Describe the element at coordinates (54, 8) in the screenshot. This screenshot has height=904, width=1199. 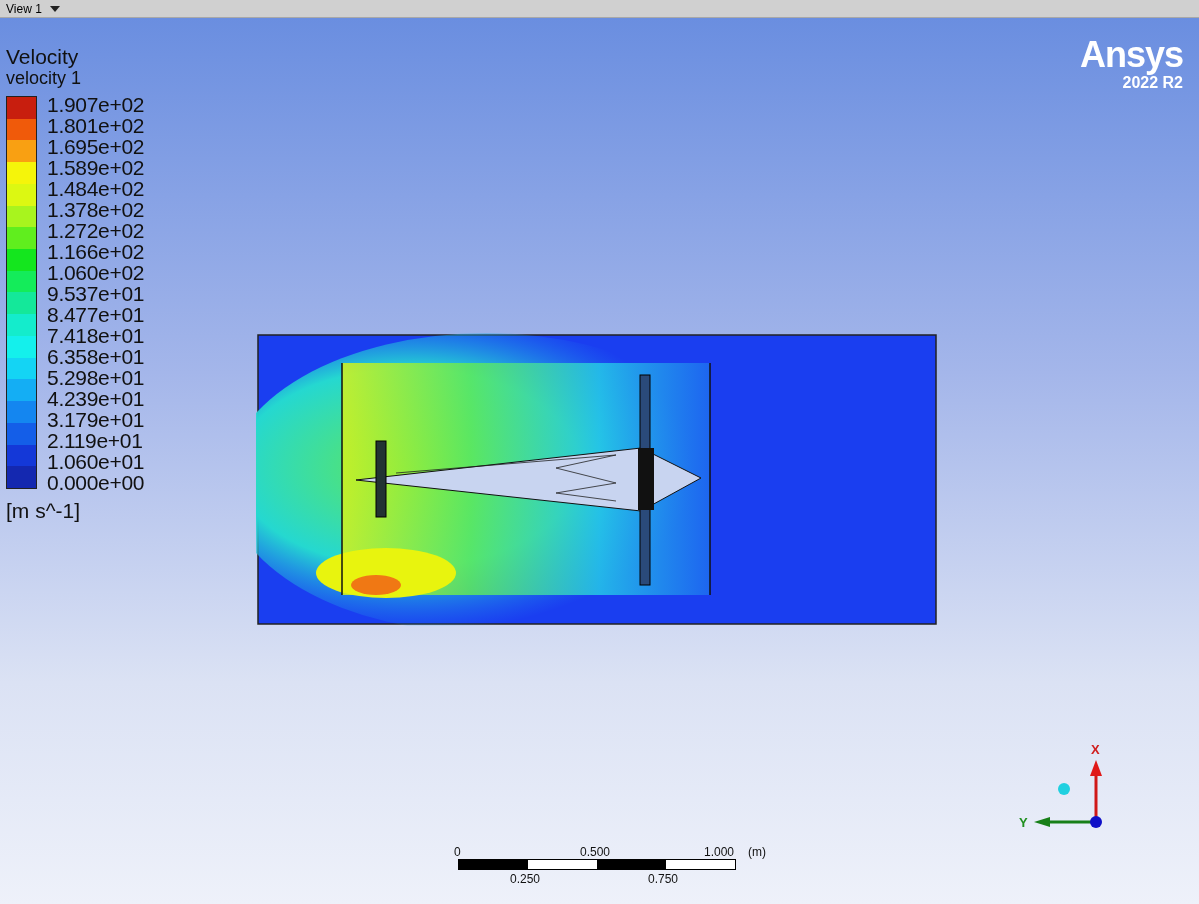
I see `caret-icon` at that location.